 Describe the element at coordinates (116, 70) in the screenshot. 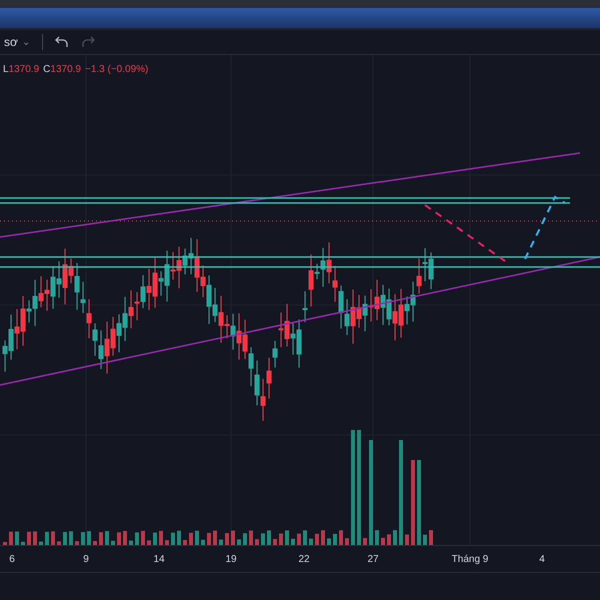

I see `legend-change: −1.3 (−0.09%)` at that location.